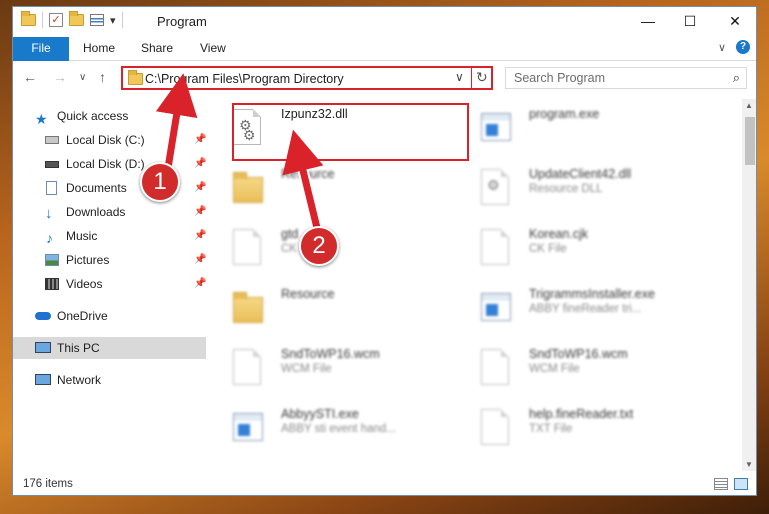 The width and height of the screenshot is (769, 514). I want to click on step-2-badge: 2, so click(319, 246).